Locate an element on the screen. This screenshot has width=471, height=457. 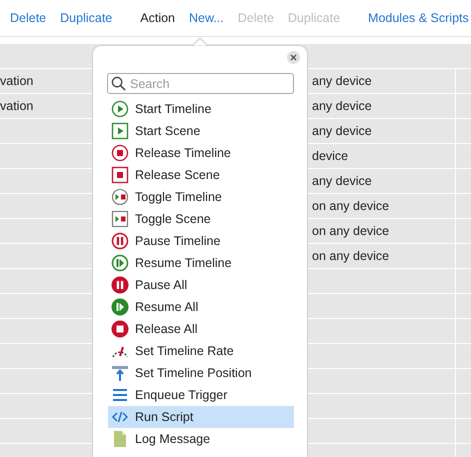
toolbar-button: Delete is located at coordinates (28, 18).